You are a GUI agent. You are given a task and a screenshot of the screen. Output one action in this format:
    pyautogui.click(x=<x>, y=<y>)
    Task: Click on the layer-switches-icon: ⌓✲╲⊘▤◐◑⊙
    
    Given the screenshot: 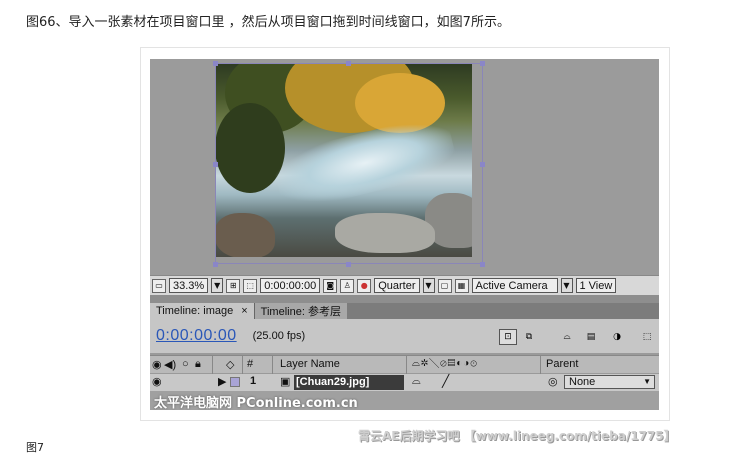 What is the action you would take?
    pyautogui.click(x=445, y=363)
    